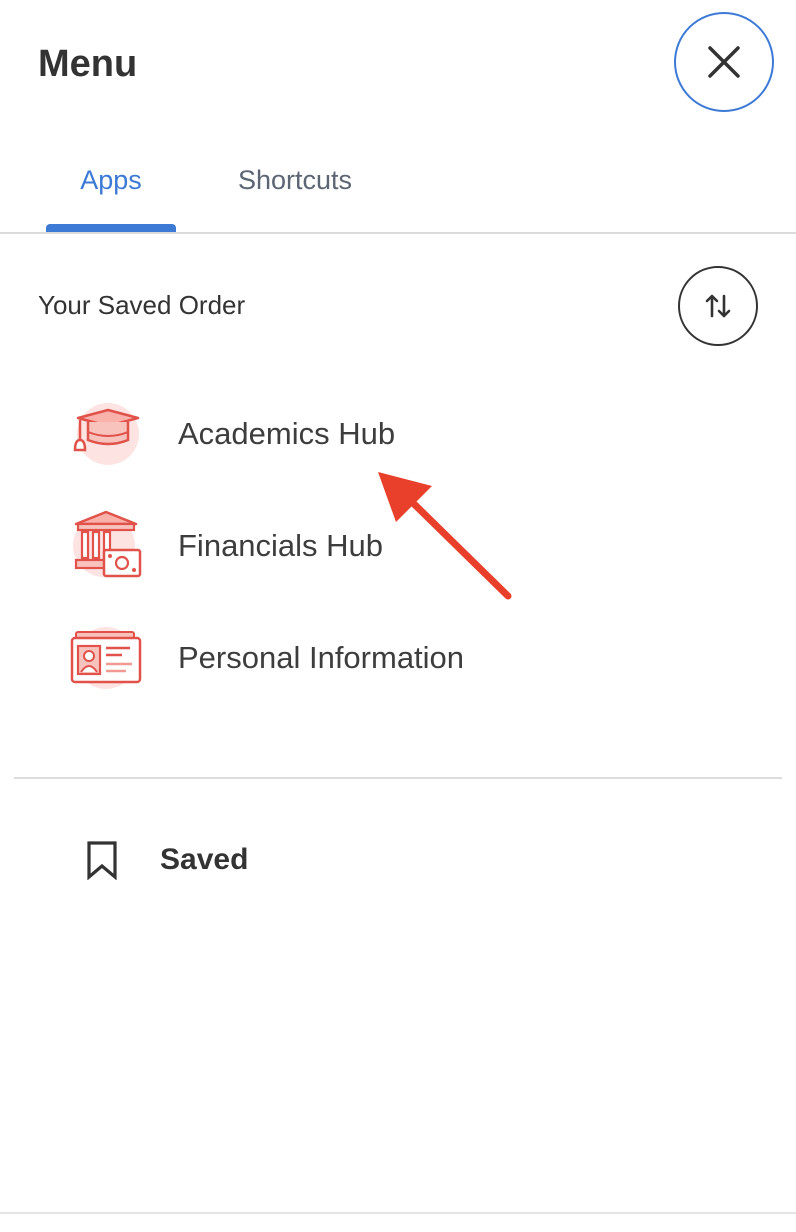 The width and height of the screenshot is (796, 1232). Describe the element at coordinates (106, 658) in the screenshot. I see `id-card-icon` at that location.